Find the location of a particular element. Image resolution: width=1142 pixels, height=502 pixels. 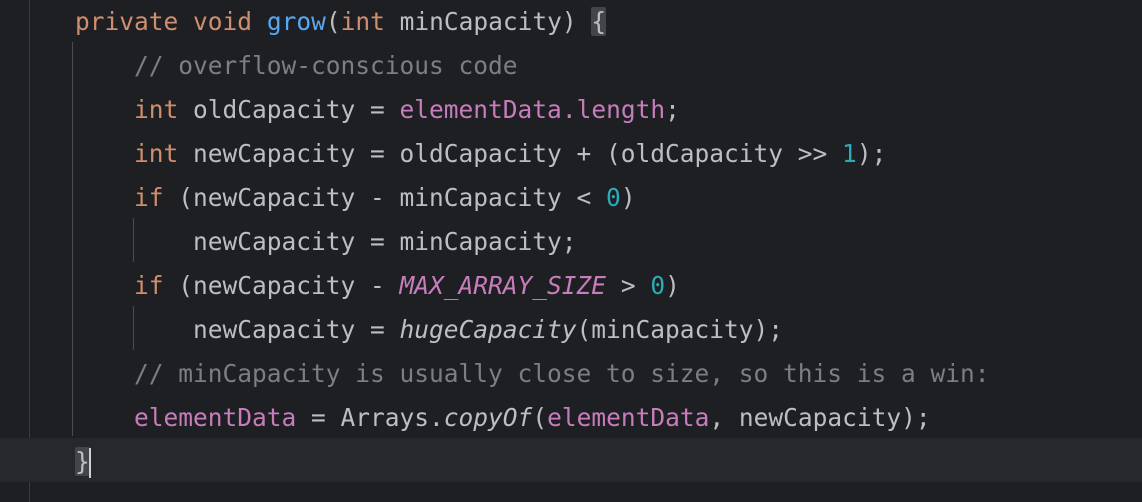

code-token: } is located at coordinates (82, 461).